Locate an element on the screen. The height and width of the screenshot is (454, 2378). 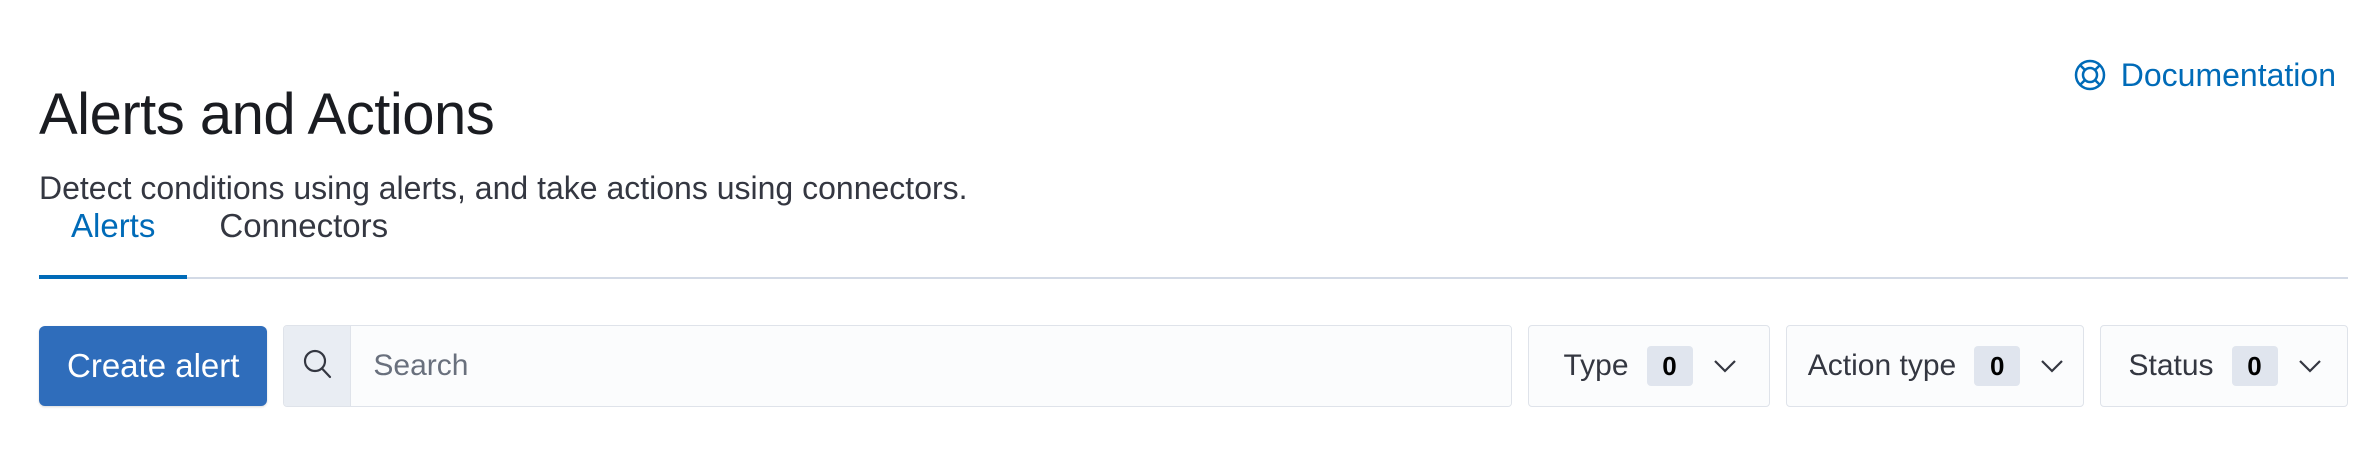
action-type-filter-button: Action type 0 is located at coordinates (1935, 366).